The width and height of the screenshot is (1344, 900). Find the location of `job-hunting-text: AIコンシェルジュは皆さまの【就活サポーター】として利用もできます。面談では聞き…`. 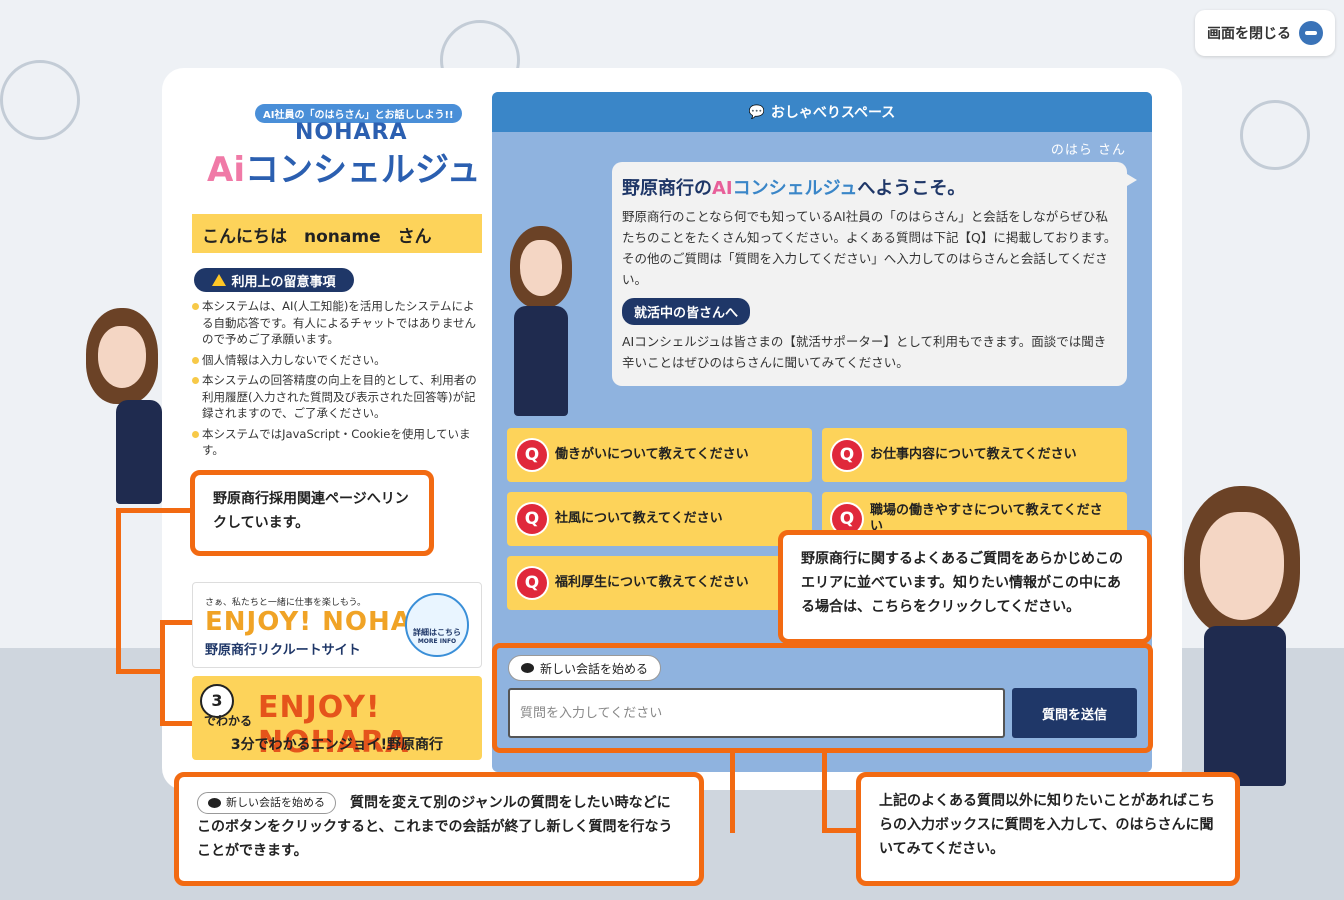

job-hunting-text: AIコンシェルジュは皆さまの【就活サポーター】として利用もできます。面談では聞き… is located at coordinates (864, 352).